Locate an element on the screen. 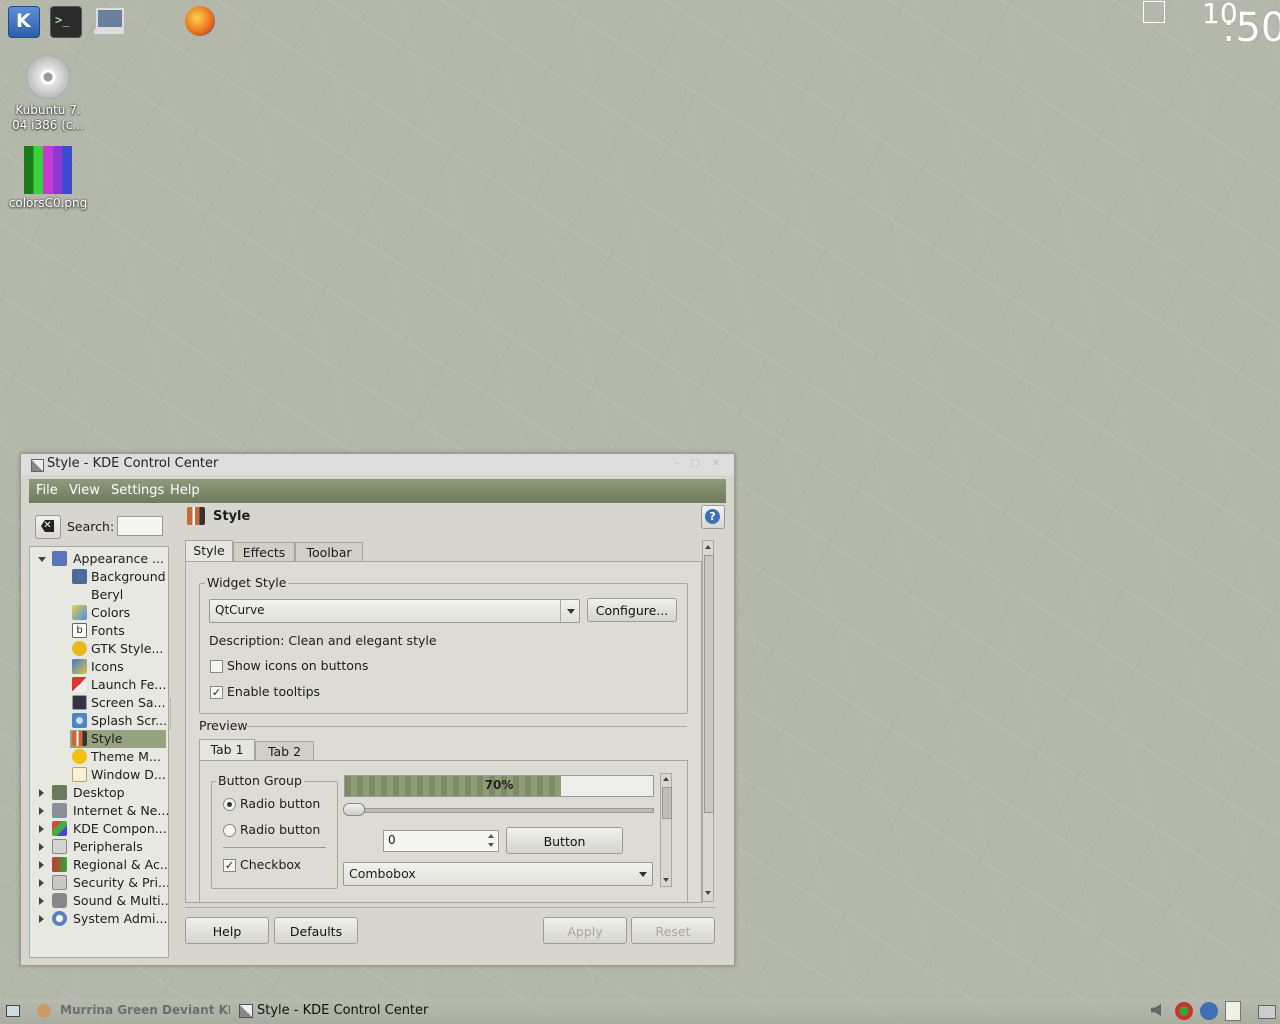  style-header-icon is located at coordinates (196, 516).